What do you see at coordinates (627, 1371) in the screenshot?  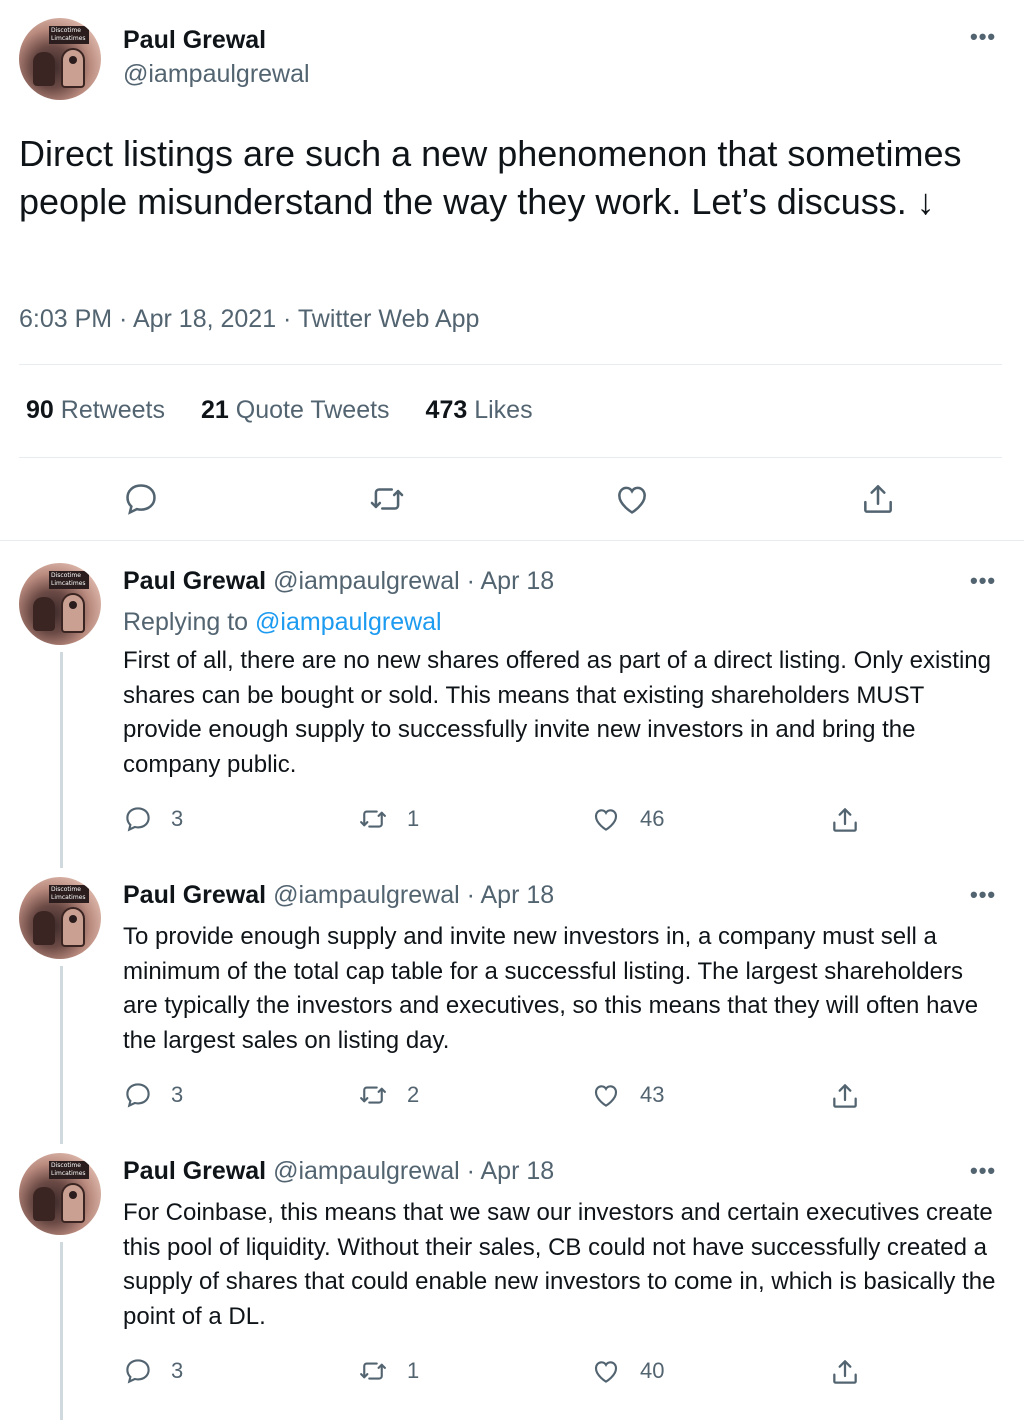 I see `like-action: 40` at bounding box center [627, 1371].